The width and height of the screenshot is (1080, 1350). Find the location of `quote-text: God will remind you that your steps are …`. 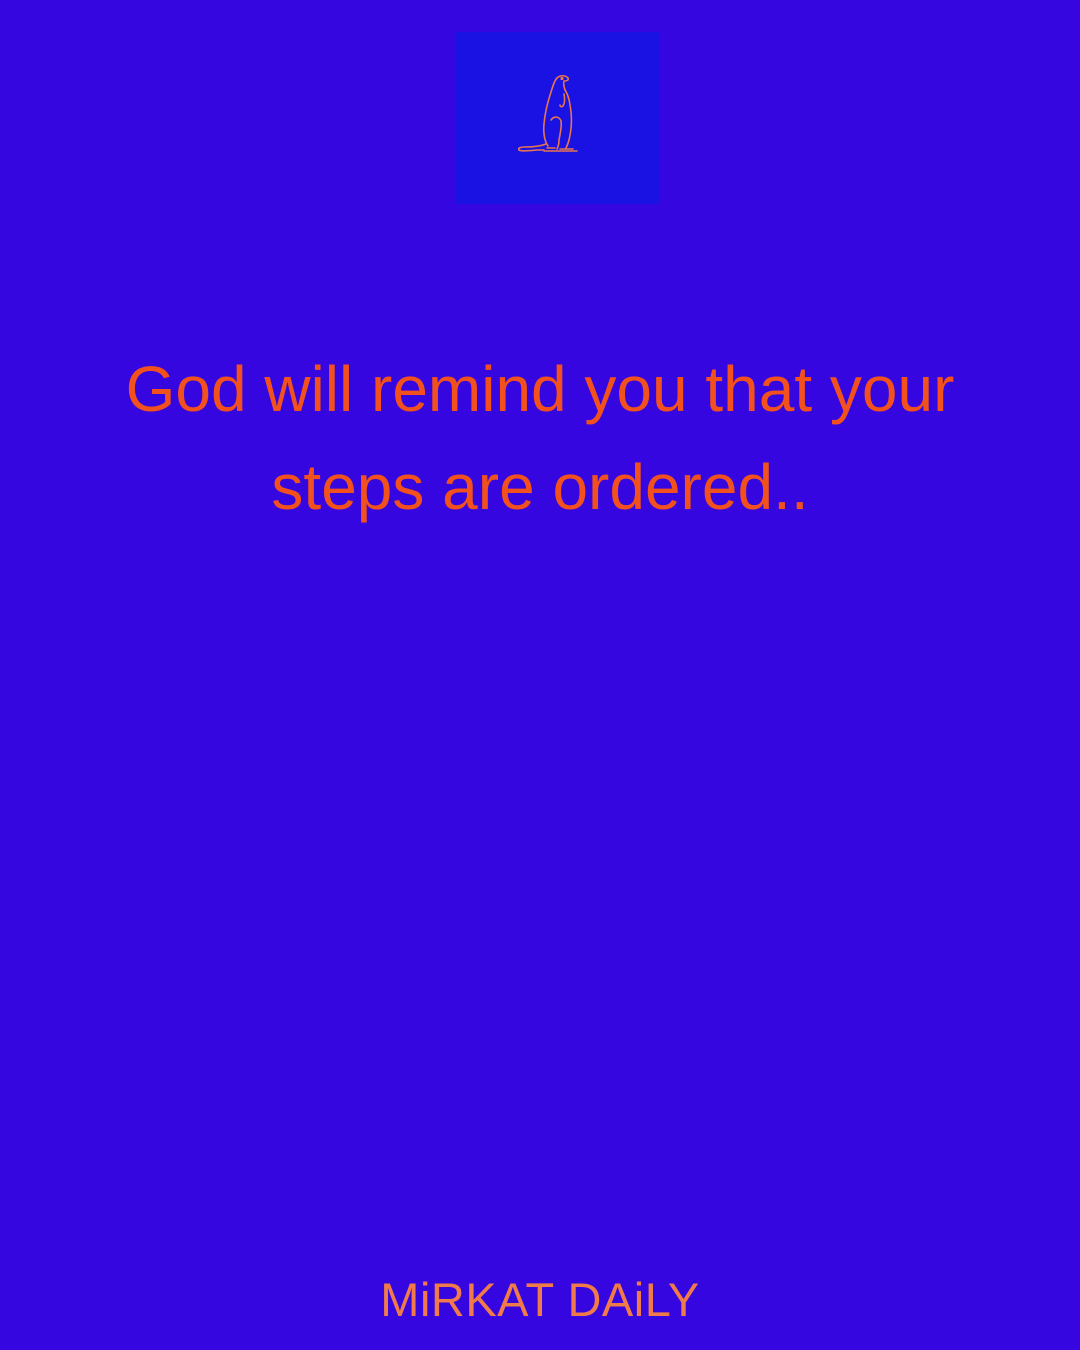

quote-text: God will remind you that your steps are … is located at coordinates (540, 438).